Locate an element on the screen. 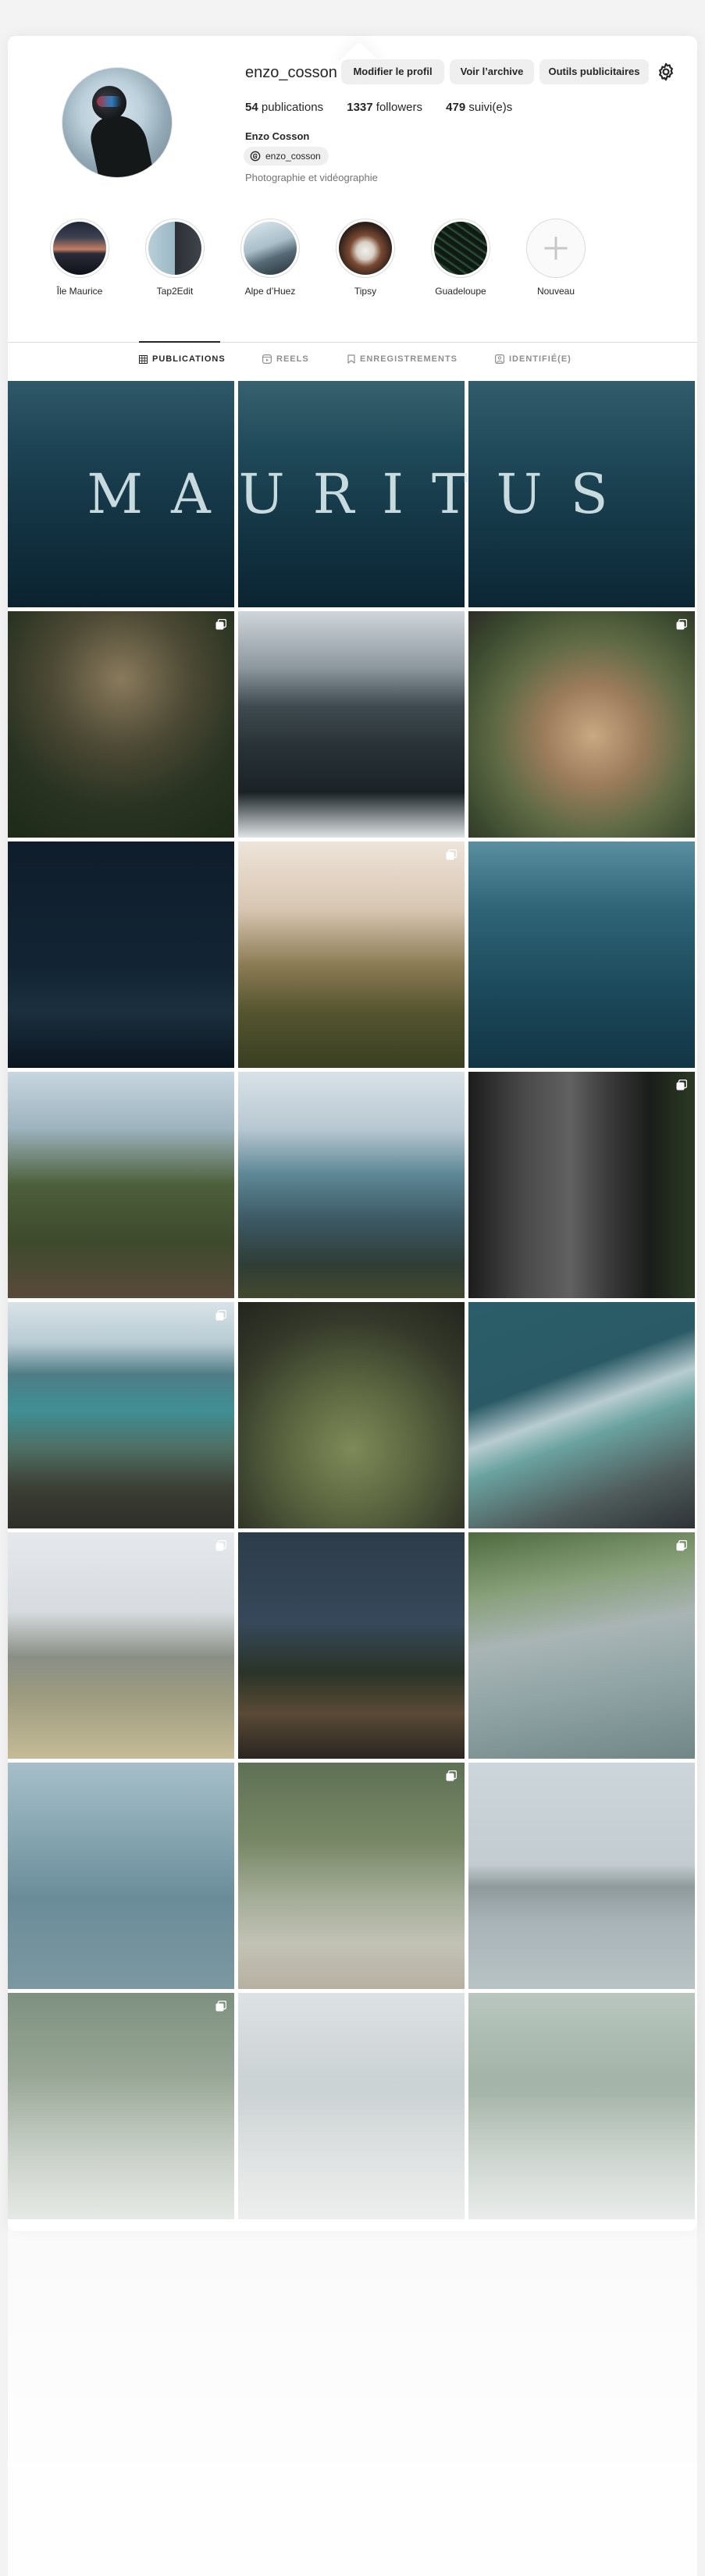  tab-label: ENREGISTREMENTS is located at coordinates (409, 359).